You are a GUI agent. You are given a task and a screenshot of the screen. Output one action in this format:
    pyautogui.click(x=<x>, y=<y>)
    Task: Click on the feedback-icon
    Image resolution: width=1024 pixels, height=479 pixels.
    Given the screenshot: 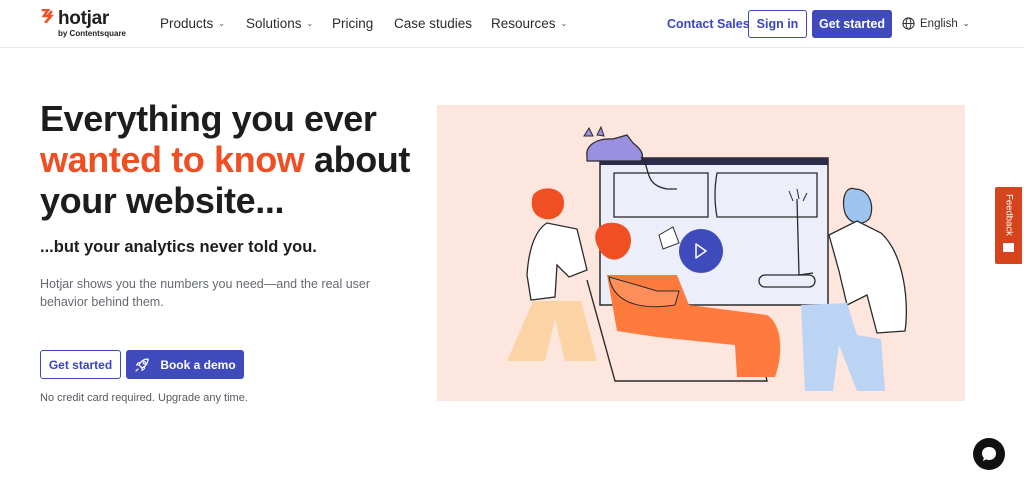 What is the action you would take?
    pyautogui.click(x=1008, y=247)
    